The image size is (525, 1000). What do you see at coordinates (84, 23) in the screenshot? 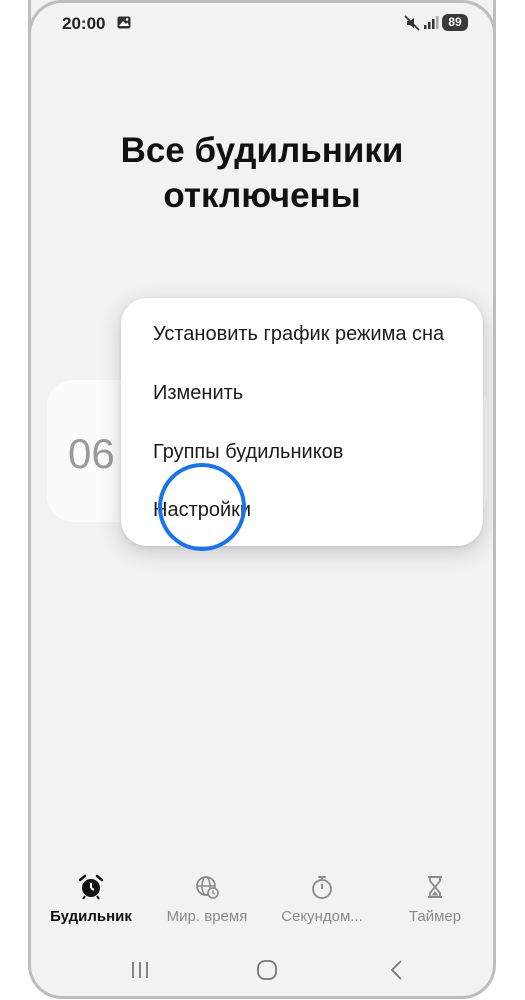
I see `status-time: 20:00` at bounding box center [84, 23].